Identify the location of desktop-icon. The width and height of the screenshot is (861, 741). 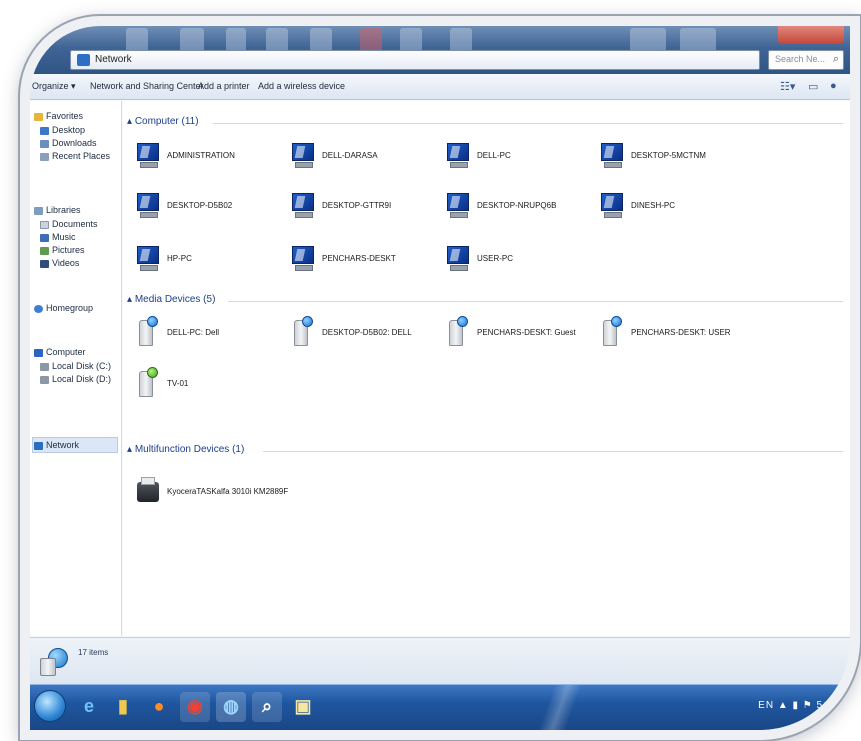
(44, 130).